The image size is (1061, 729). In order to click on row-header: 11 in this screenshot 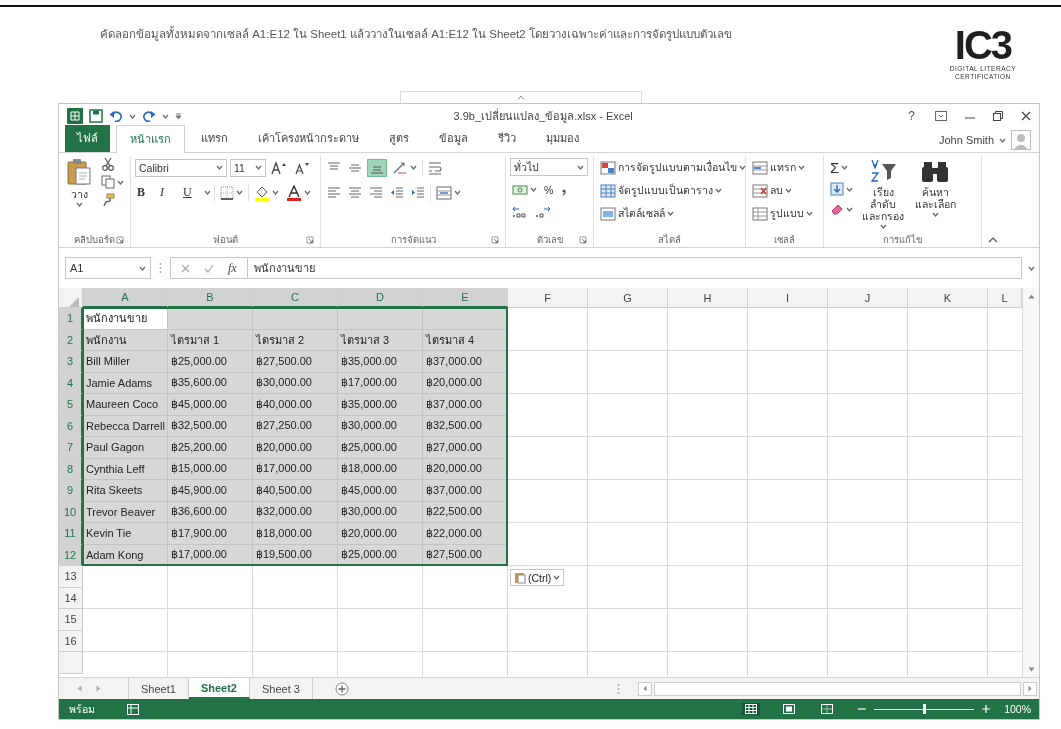, I will do `click(71, 534)`.